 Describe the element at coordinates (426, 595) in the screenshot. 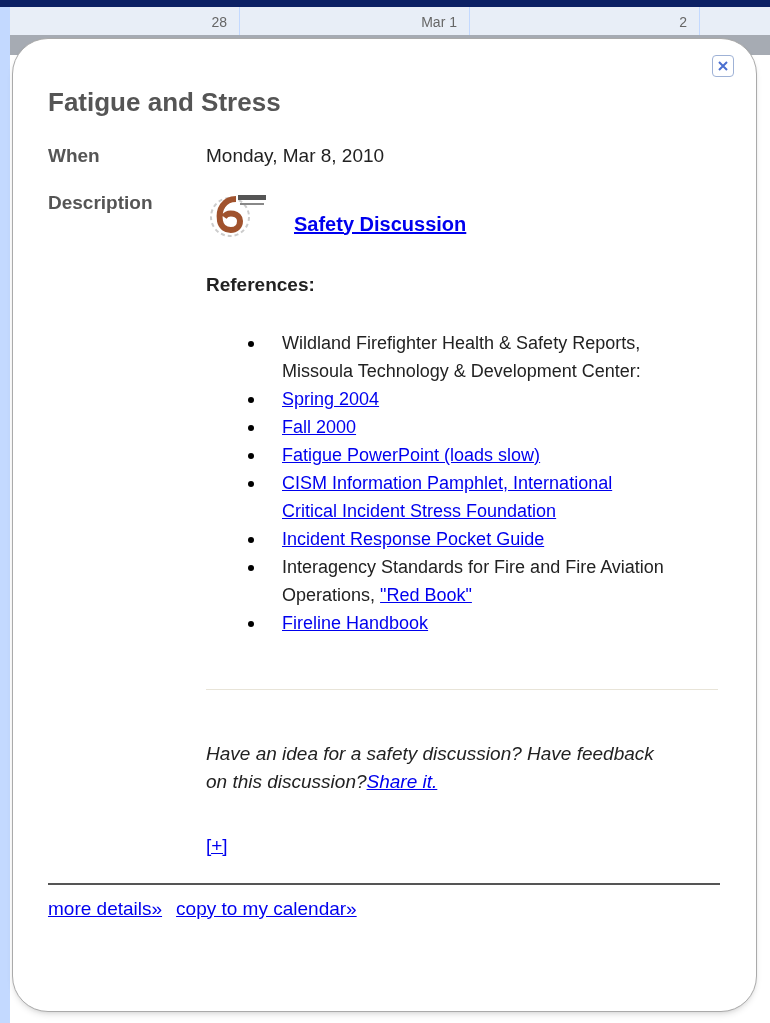

I see `reference-link: "Red Book"` at that location.